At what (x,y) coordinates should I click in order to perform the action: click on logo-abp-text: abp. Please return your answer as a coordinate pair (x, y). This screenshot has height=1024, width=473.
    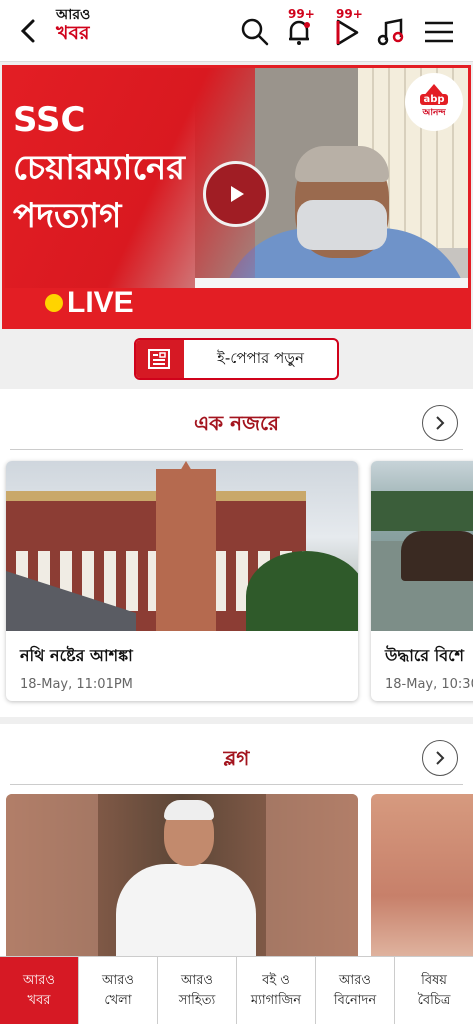
    Looking at the image, I should click on (434, 99).